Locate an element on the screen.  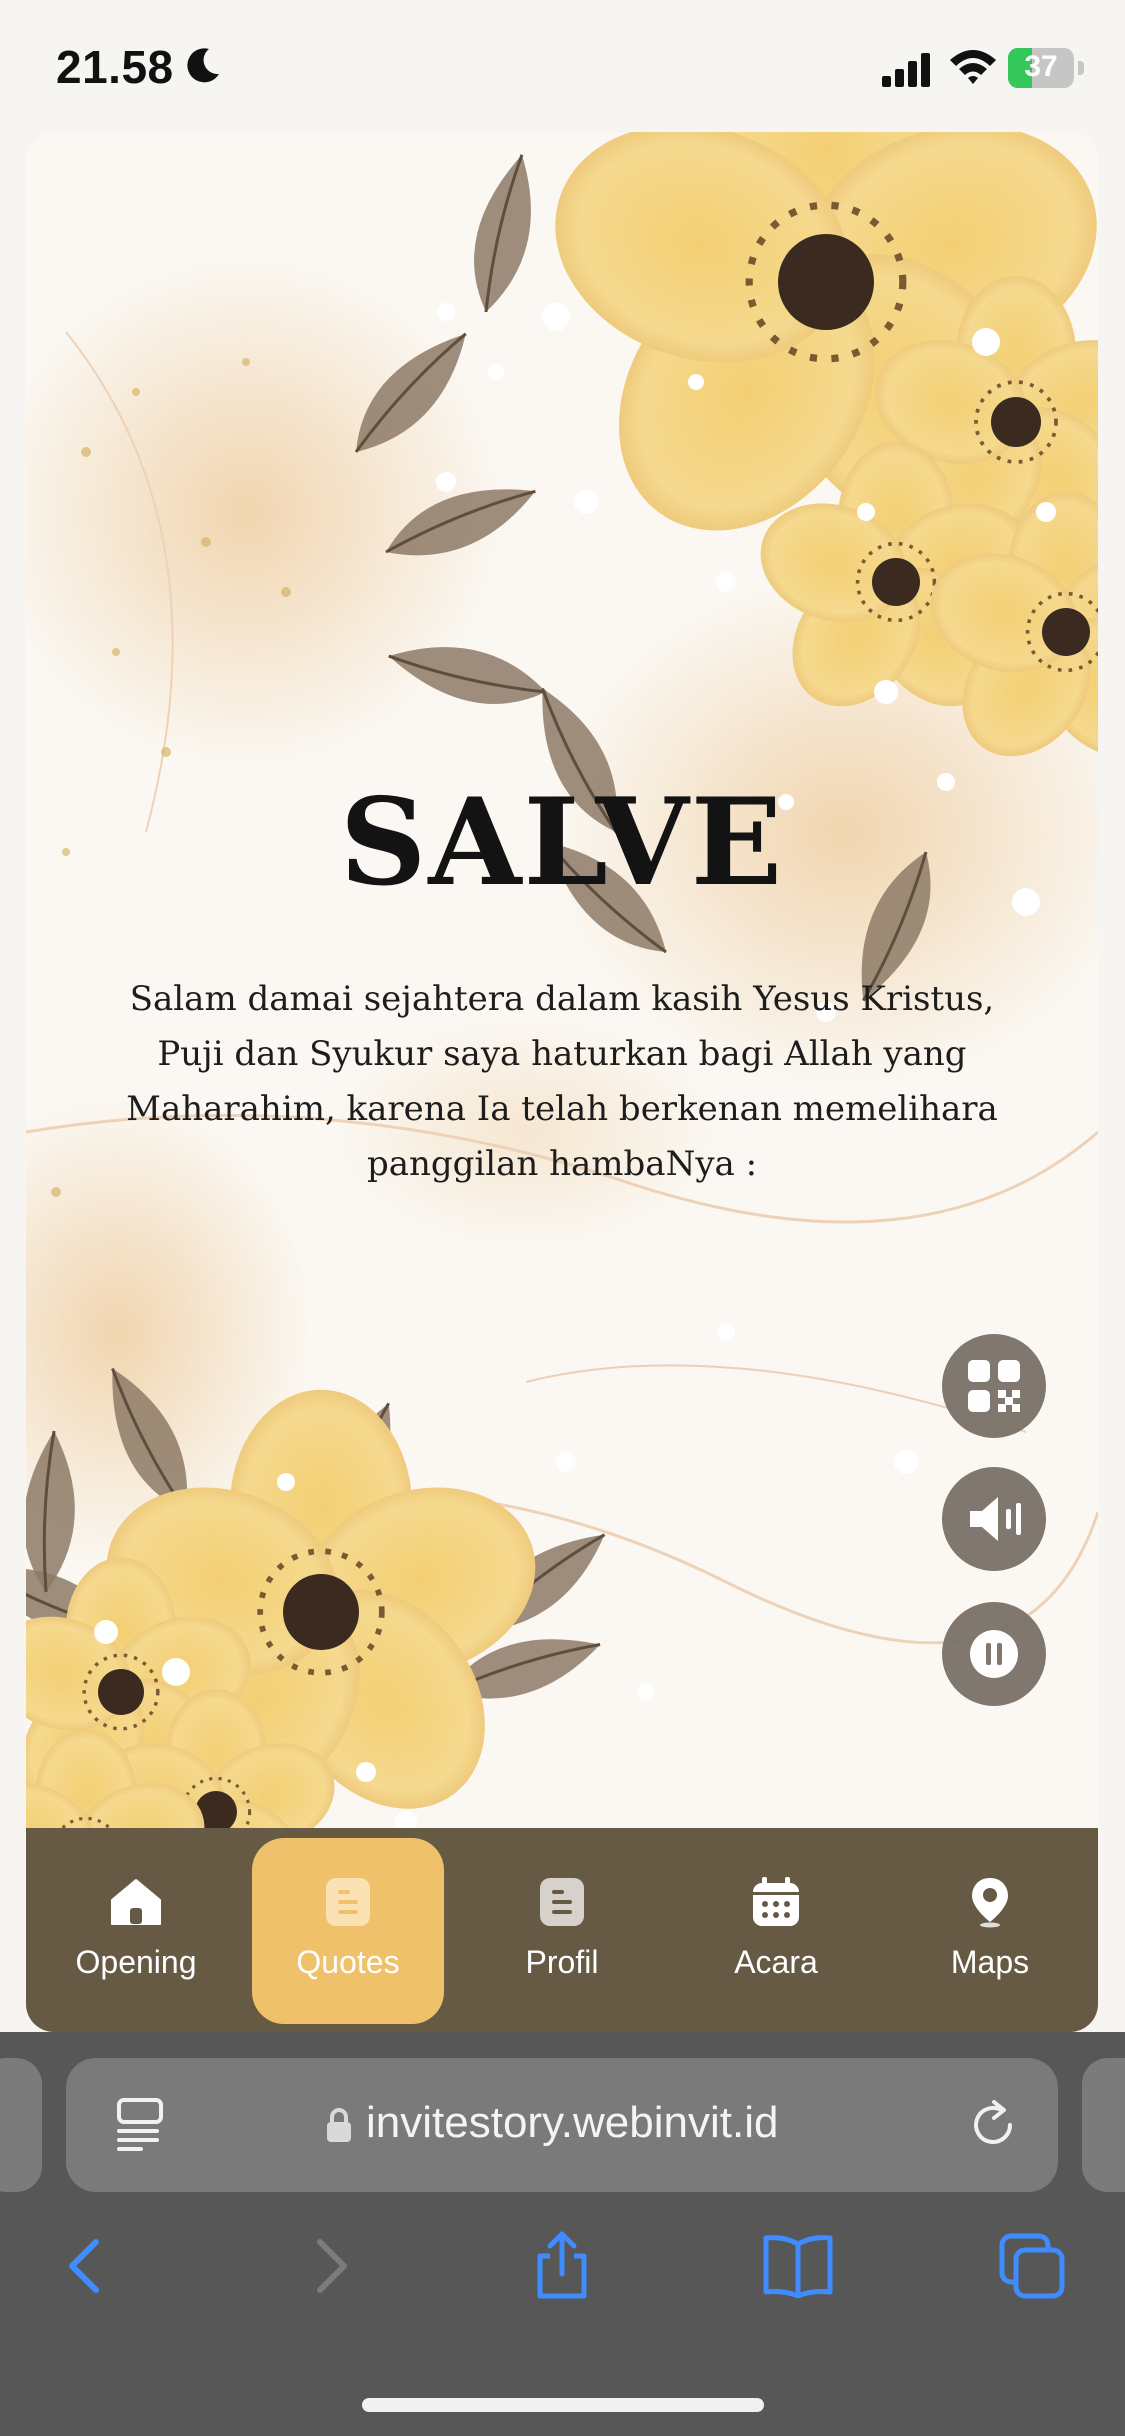
qr-code-icon is located at coordinates (994, 1386).